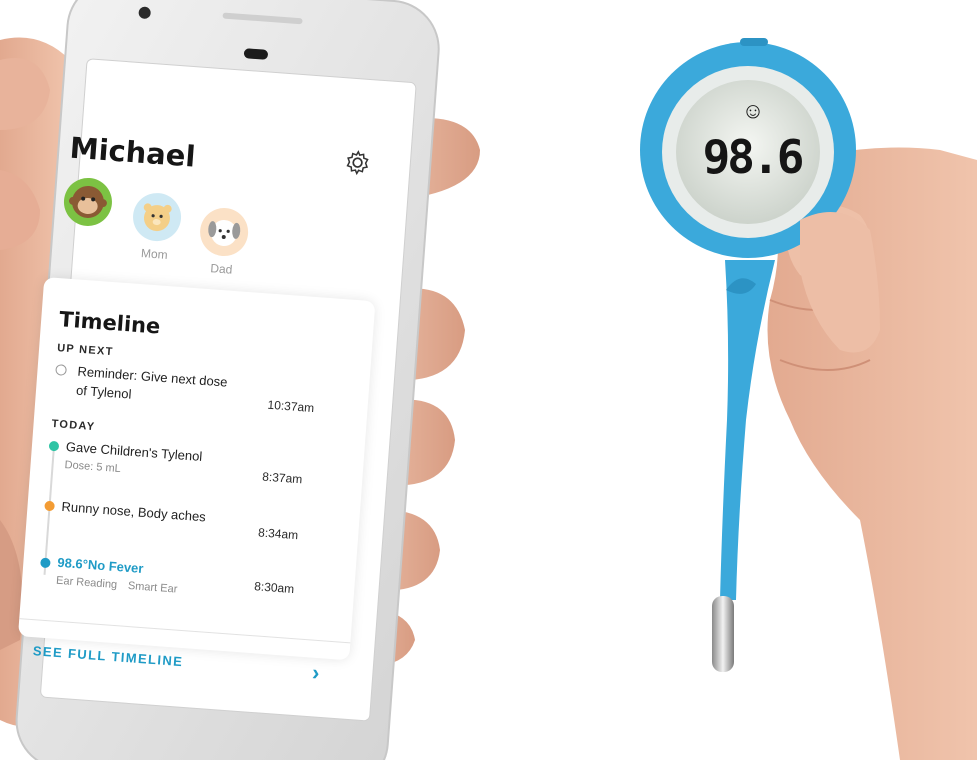 Image resolution: width=977 pixels, height=760 pixels. I want to click on avatar-michael, so click(88, 202).